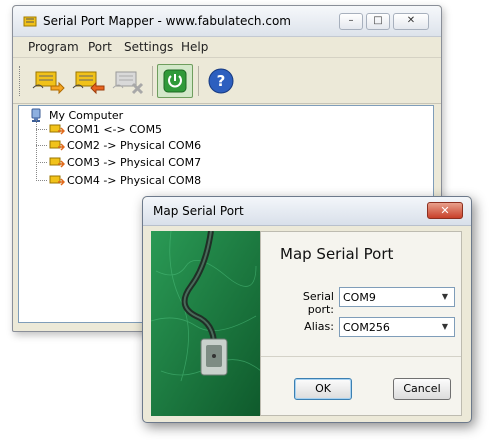 The width and height of the screenshot is (490, 440). I want to click on dialog-title-bar: Map Serial Port ✕, so click(307, 211).